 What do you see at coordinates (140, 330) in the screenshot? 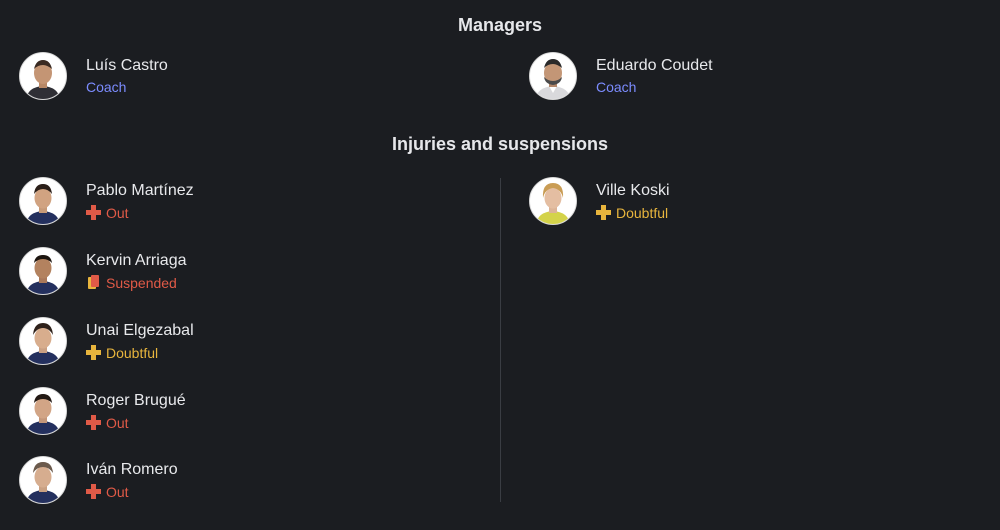
I see `player-name: Unai Elgezabal` at bounding box center [140, 330].